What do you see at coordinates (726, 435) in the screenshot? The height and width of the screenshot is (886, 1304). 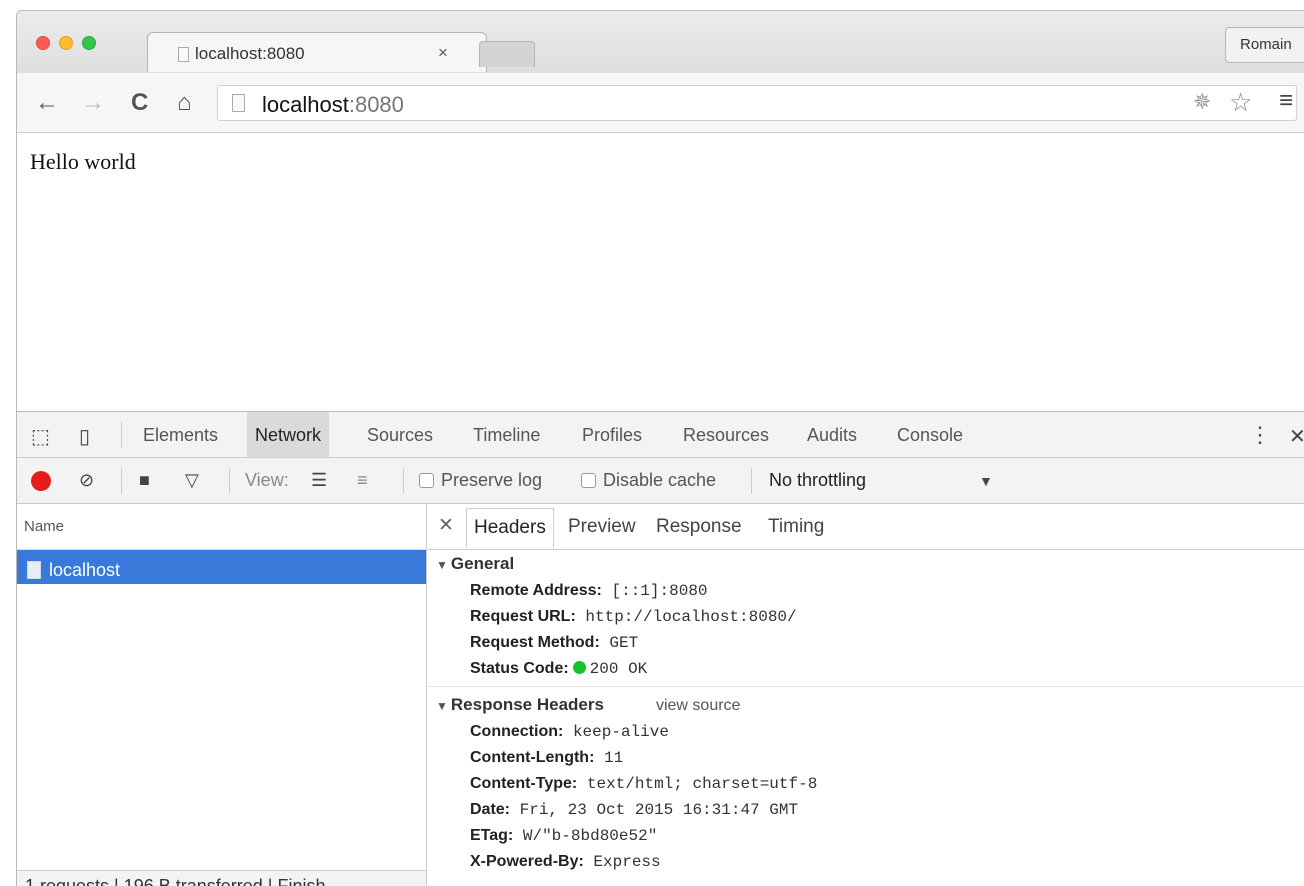 I see `tab-resources: Resources` at bounding box center [726, 435].